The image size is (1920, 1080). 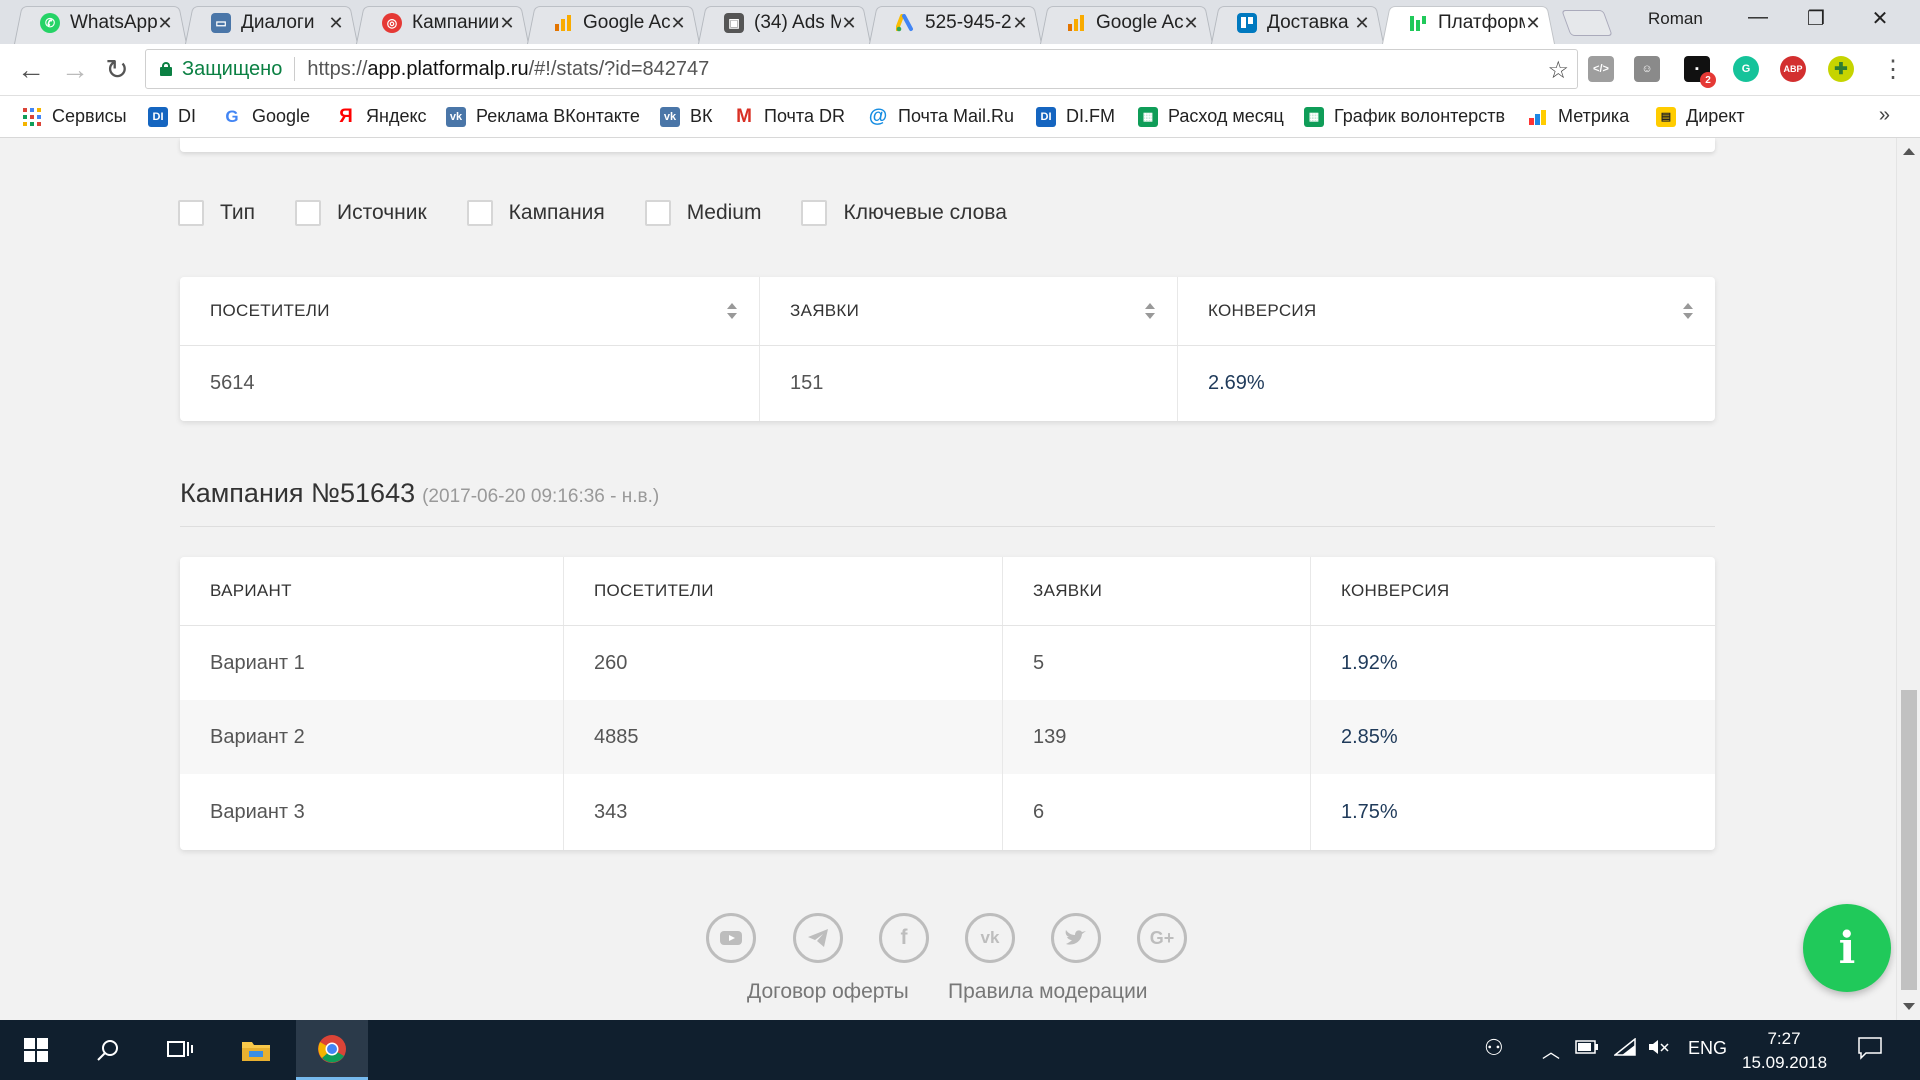 I want to click on info-button: i, so click(x=1847, y=948).